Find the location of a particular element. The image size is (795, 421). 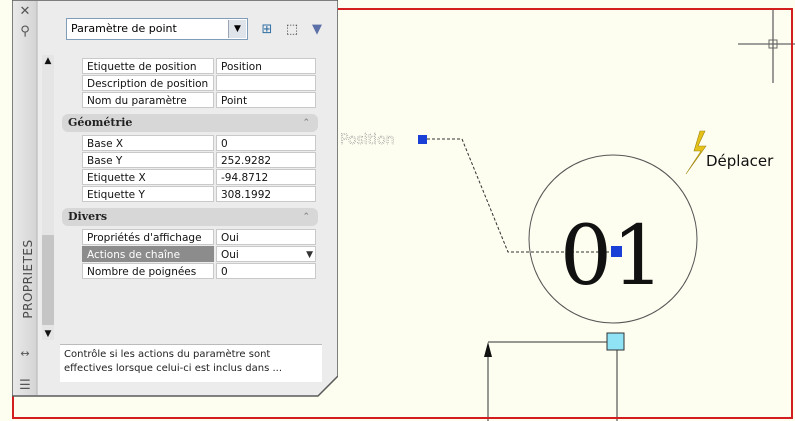

position-label-grip is located at coordinates (422, 139).